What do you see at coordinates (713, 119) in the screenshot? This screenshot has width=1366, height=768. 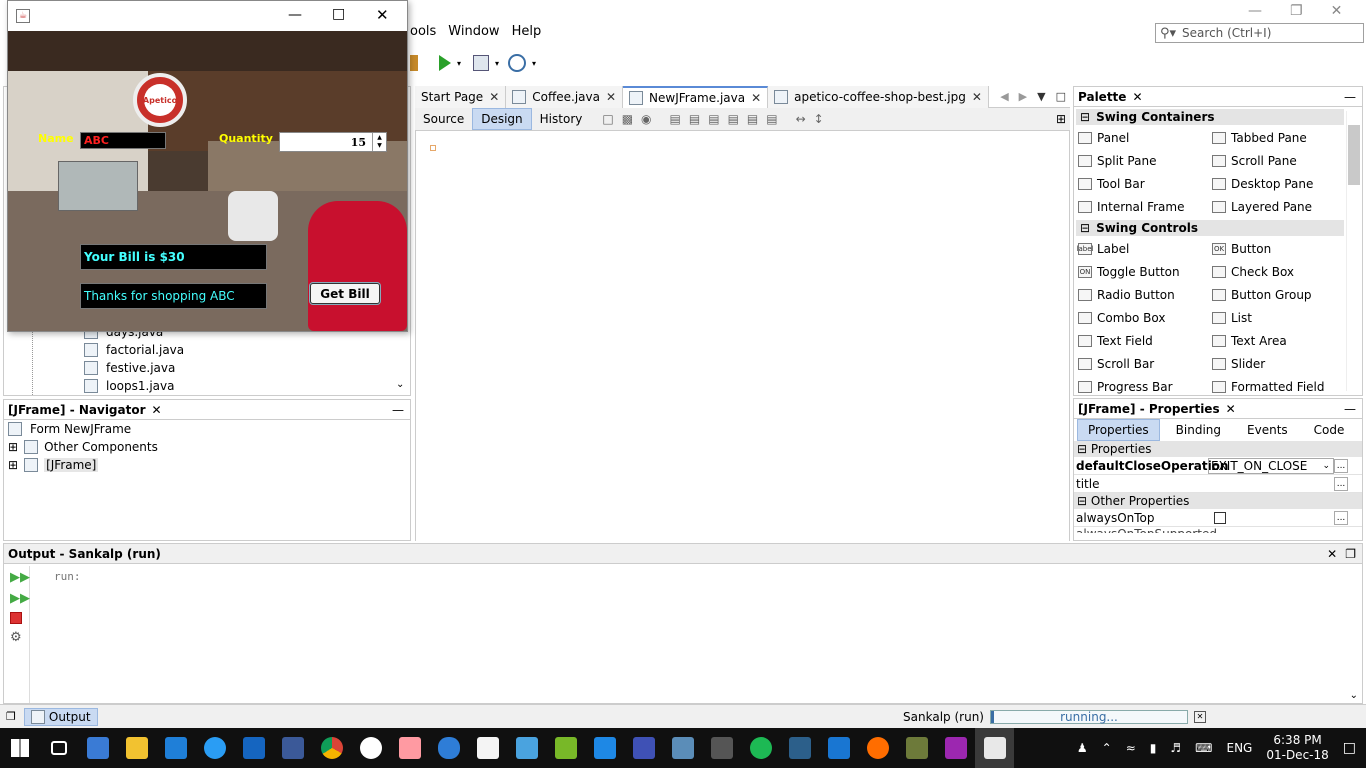 I see `center-horizontal-icon: ▤` at bounding box center [713, 119].